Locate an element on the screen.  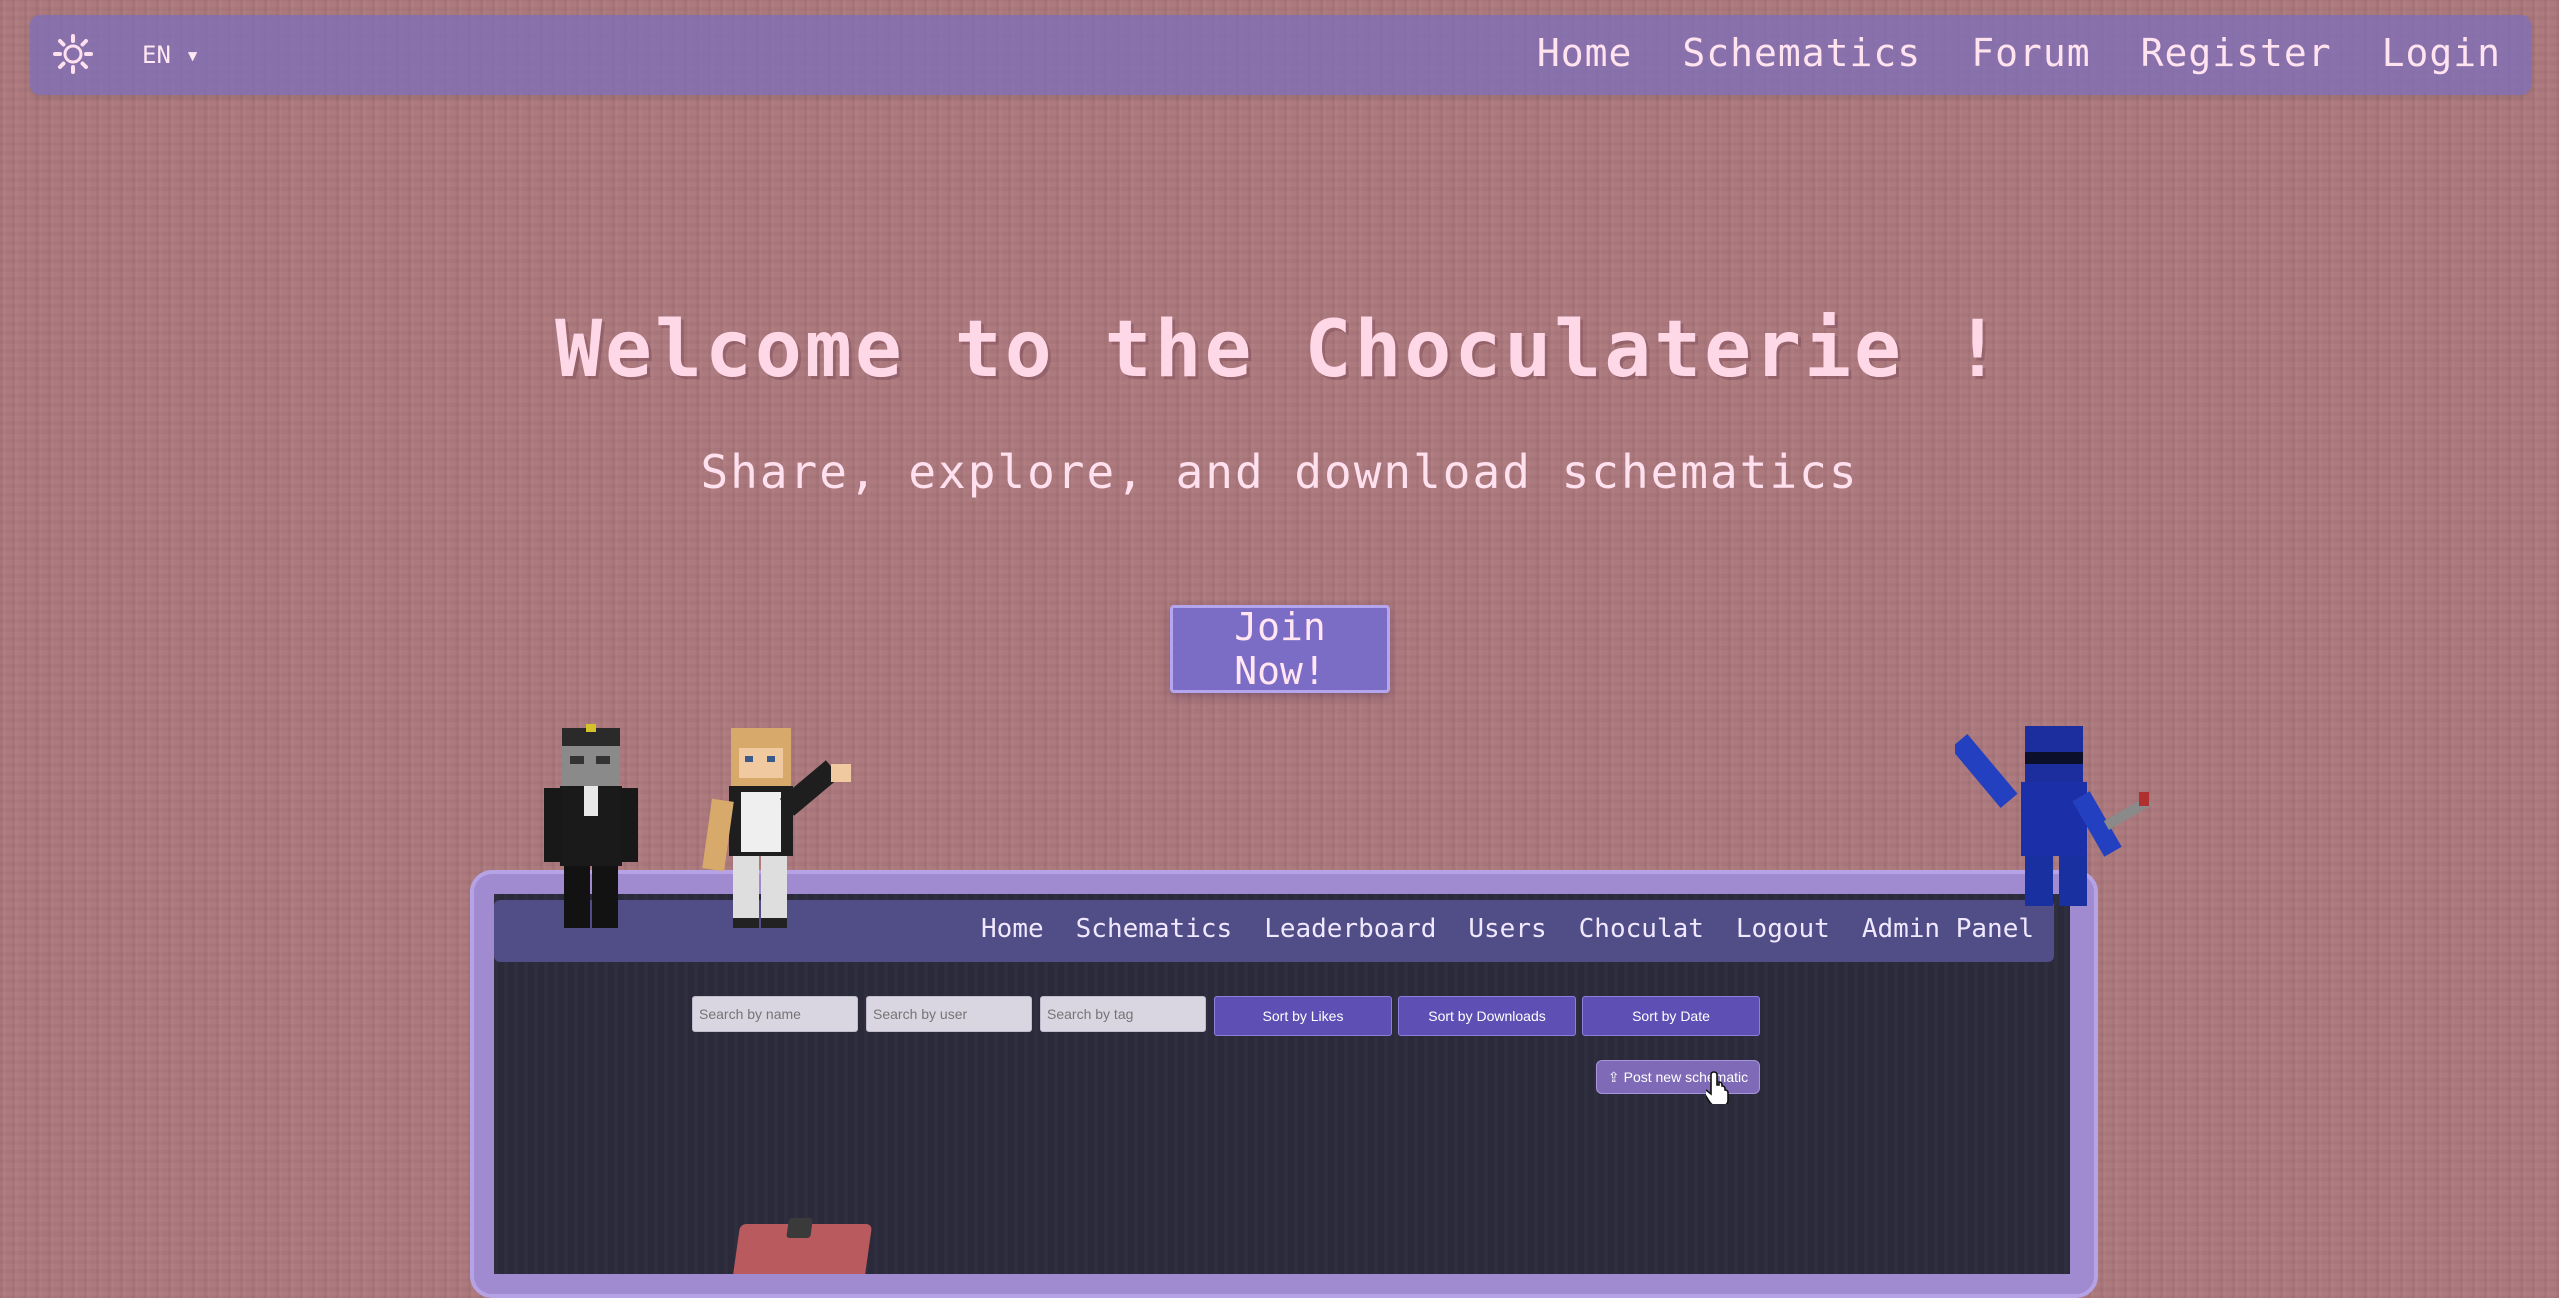
nav-home: Home is located at coordinates (1585, 53).